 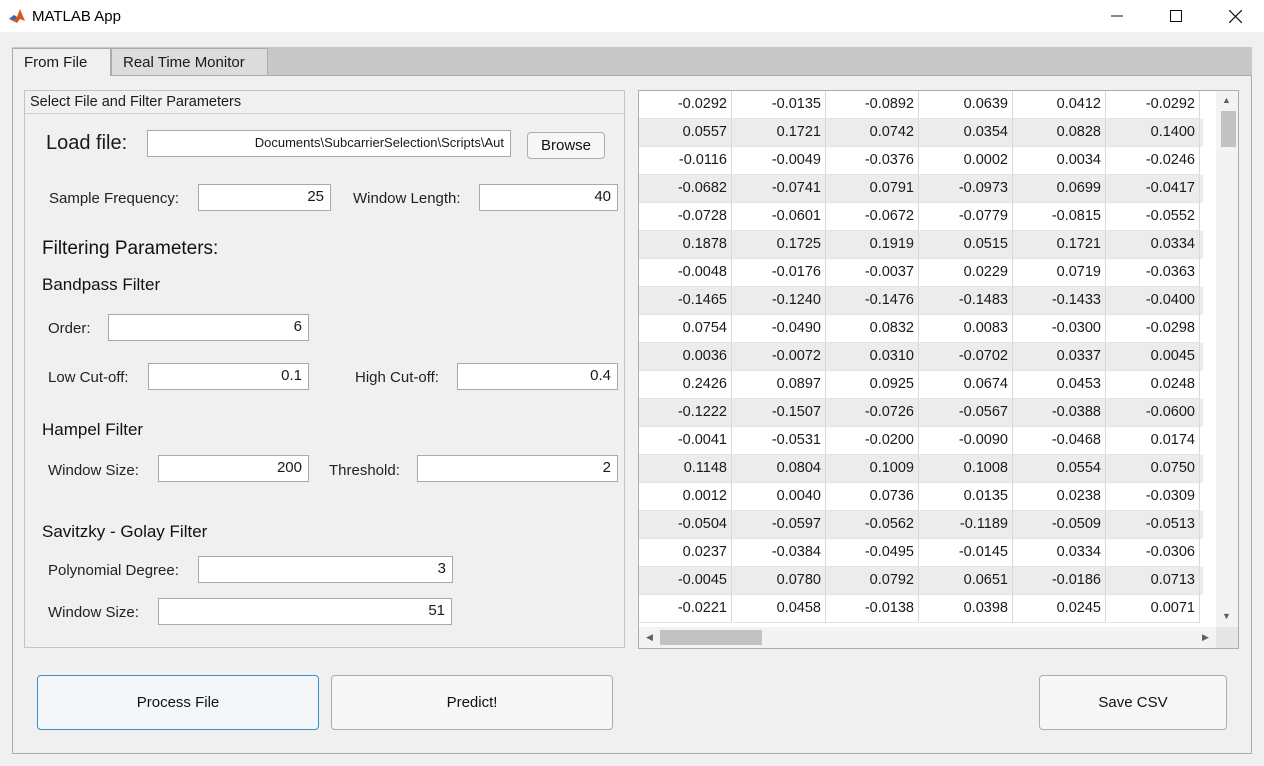 I want to click on table-cell: 0.0453, so click(x=1059, y=385).